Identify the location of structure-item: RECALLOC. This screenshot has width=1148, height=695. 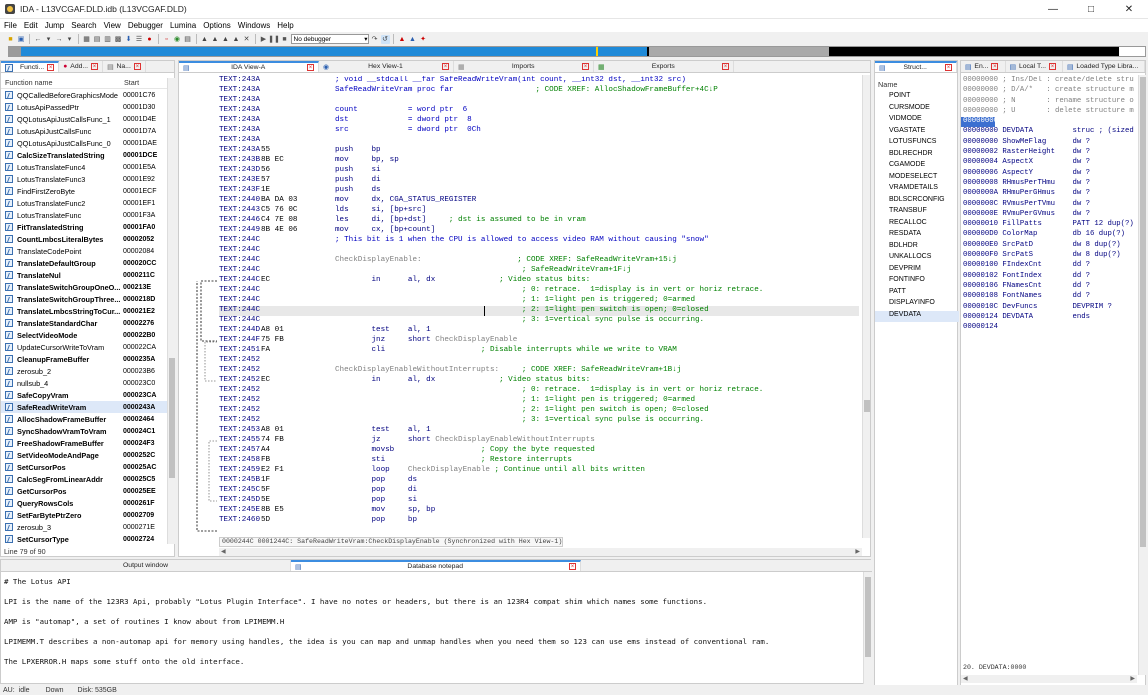
(917, 225).